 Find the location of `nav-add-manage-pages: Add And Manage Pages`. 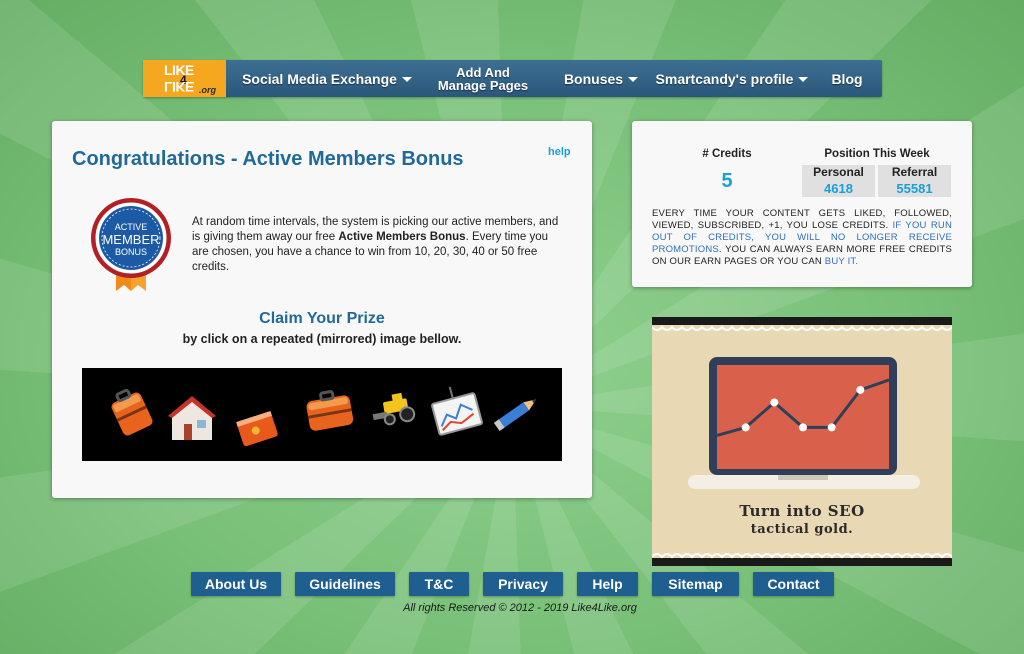

nav-add-manage-pages: Add And Manage Pages is located at coordinates (483, 78).